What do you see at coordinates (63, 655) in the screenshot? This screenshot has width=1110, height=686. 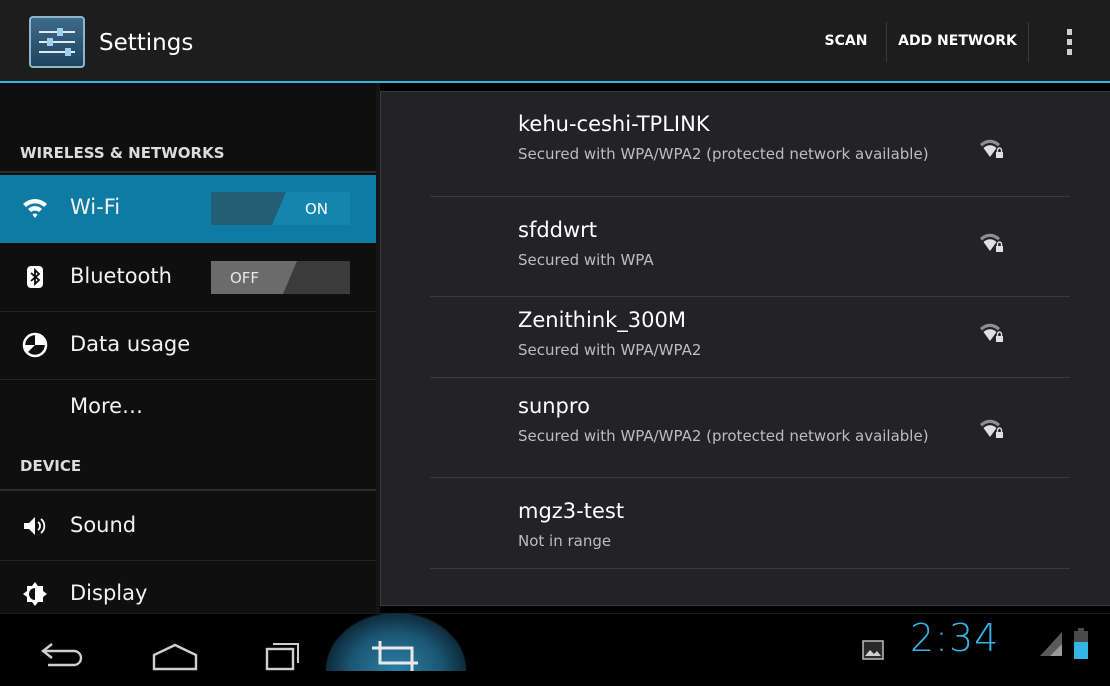 I see `back-icon` at bounding box center [63, 655].